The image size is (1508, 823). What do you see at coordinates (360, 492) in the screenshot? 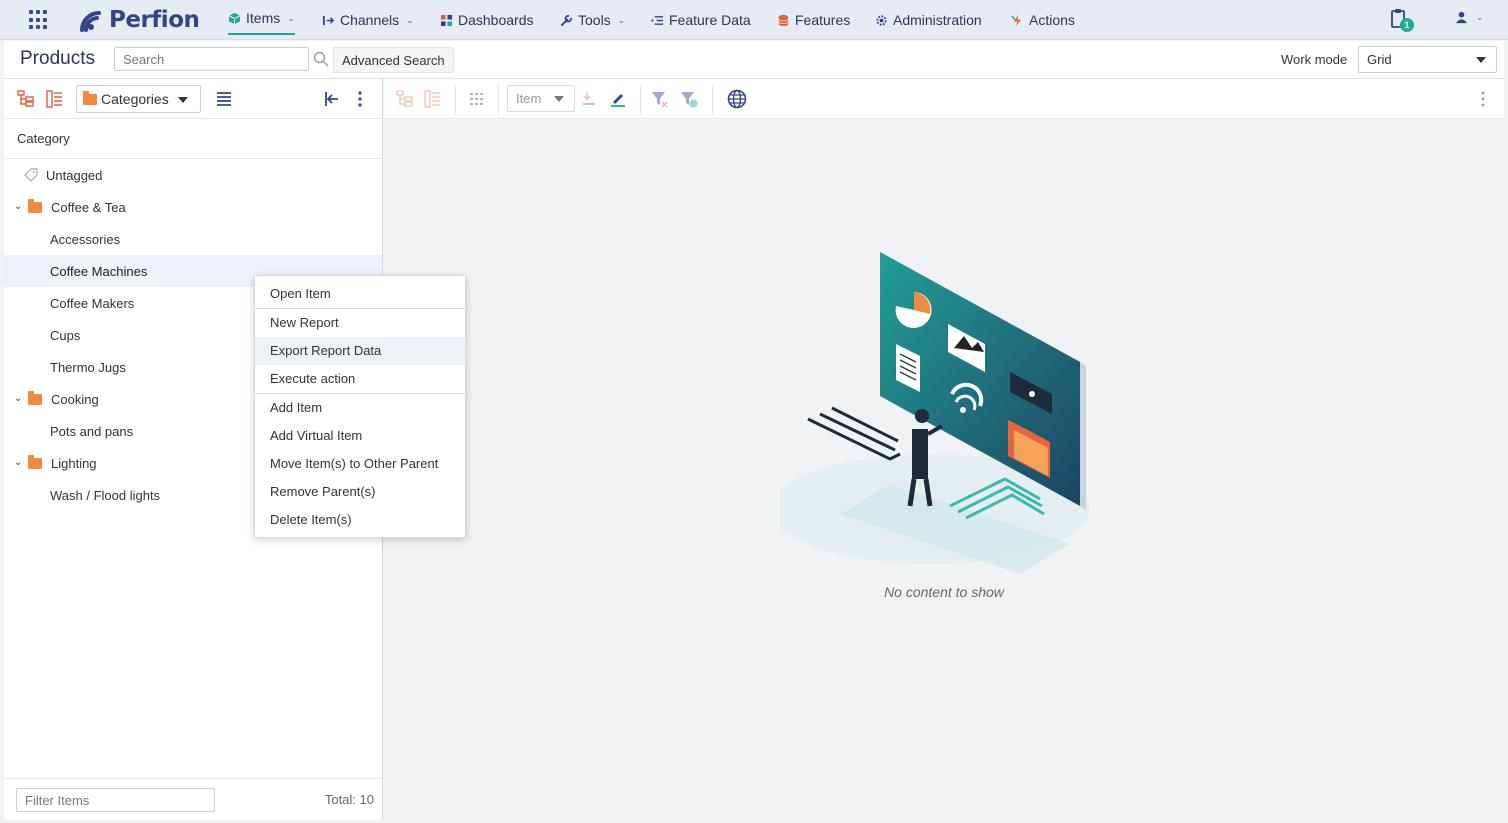
I see `menu-item-remove-parents: Remove Parent(s)` at bounding box center [360, 492].